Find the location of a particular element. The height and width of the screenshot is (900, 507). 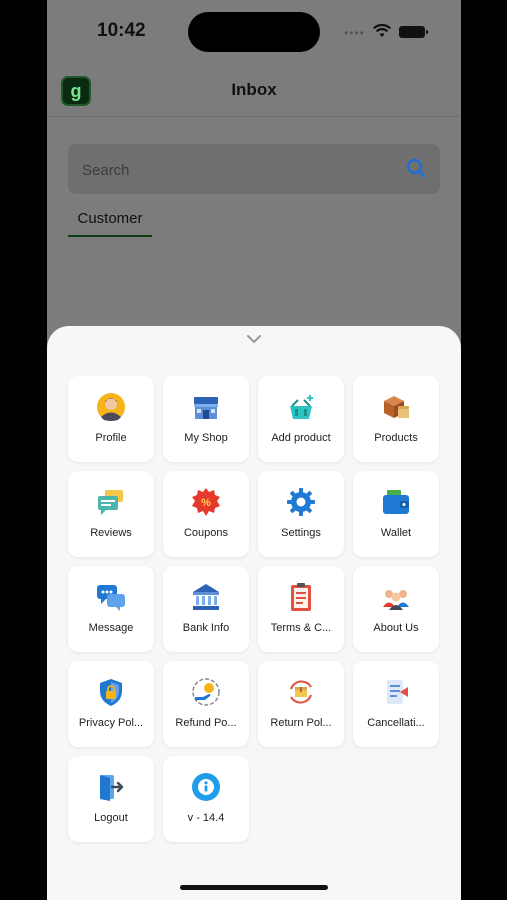

menu-item-label: Bank Info is located at coordinates (206, 628).